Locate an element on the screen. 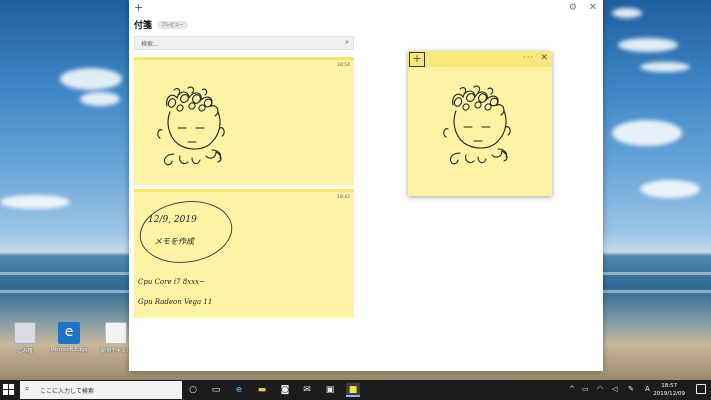  new-note-button: + is located at coordinates (138, 8).